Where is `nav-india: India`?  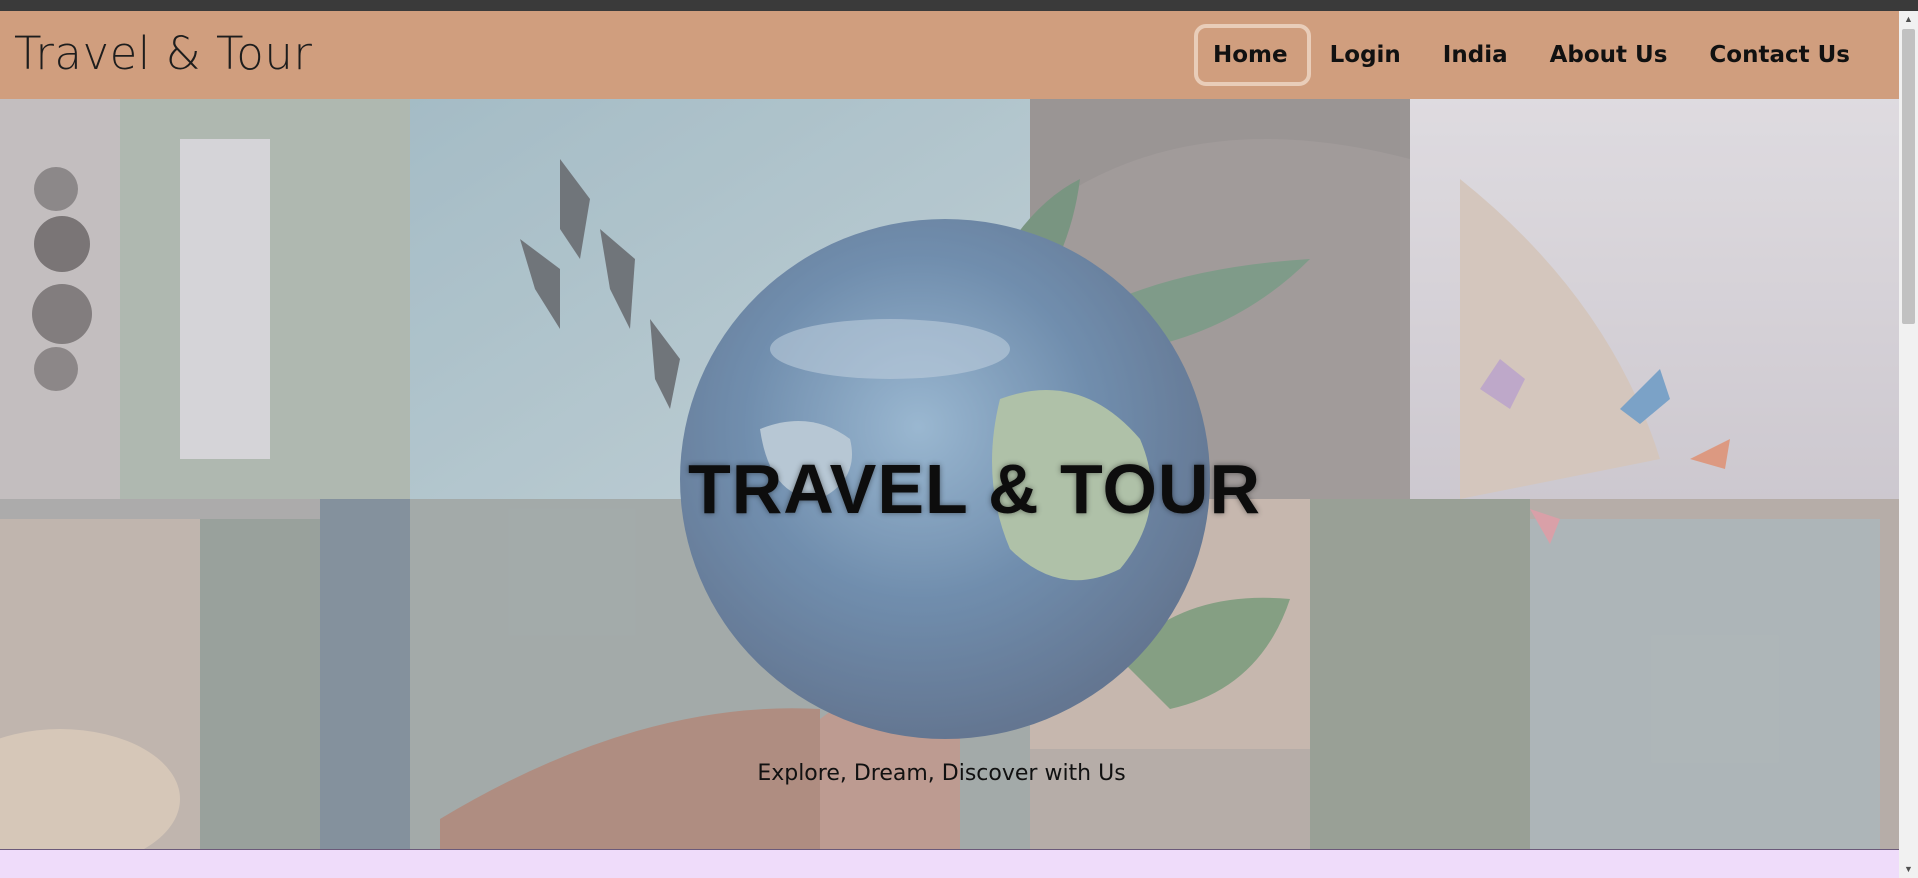 nav-india: India is located at coordinates (1475, 55).